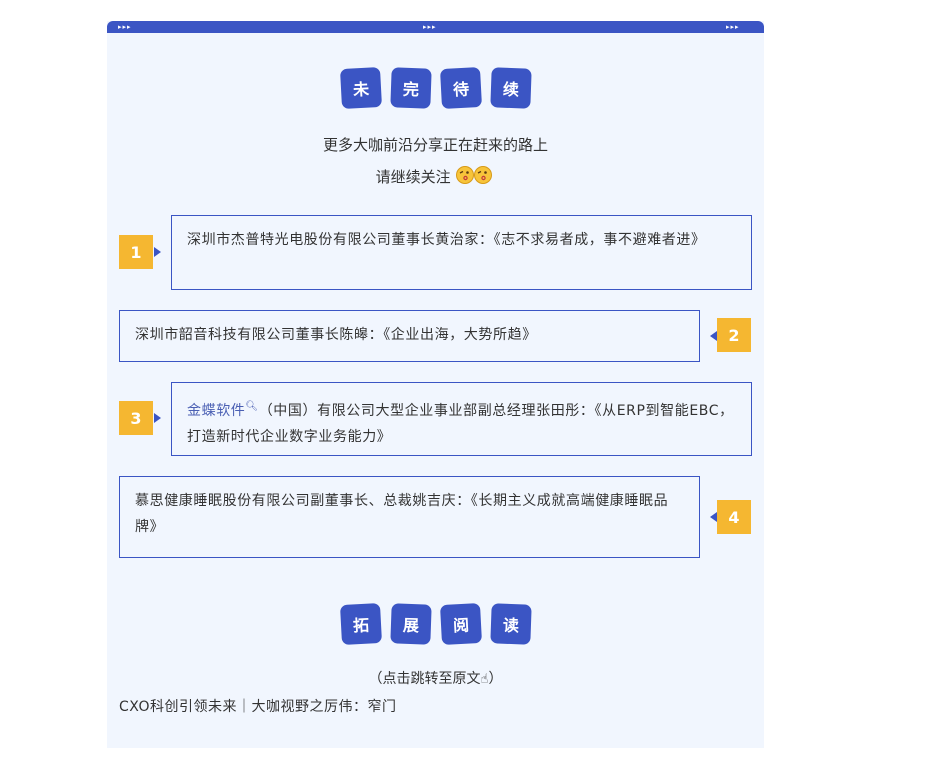 This screenshot has width=949, height=782. What do you see at coordinates (510, 88) in the screenshot?
I see `heading-tile: 续` at bounding box center [510, 88].